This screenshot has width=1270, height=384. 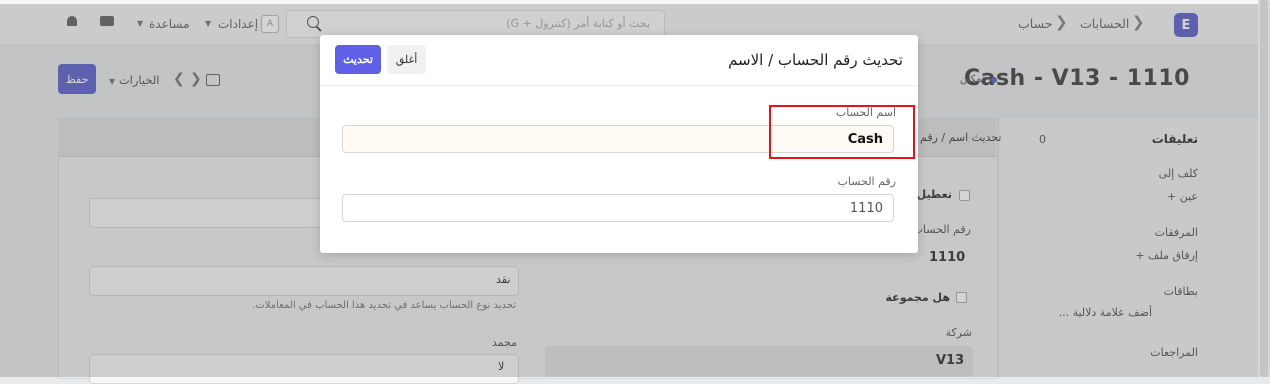 I want to click on dialog-title: تحديث رقم الحساب / الاسم, so click(x=815, y=60).